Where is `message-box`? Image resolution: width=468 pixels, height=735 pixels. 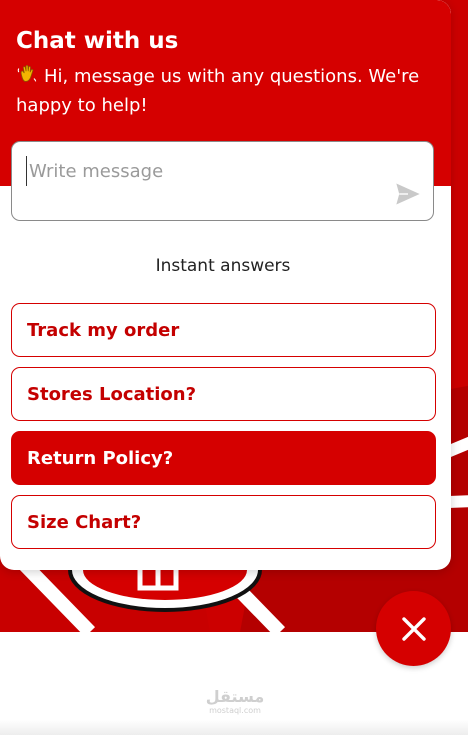 message-box is located at coordinates (222, 181).